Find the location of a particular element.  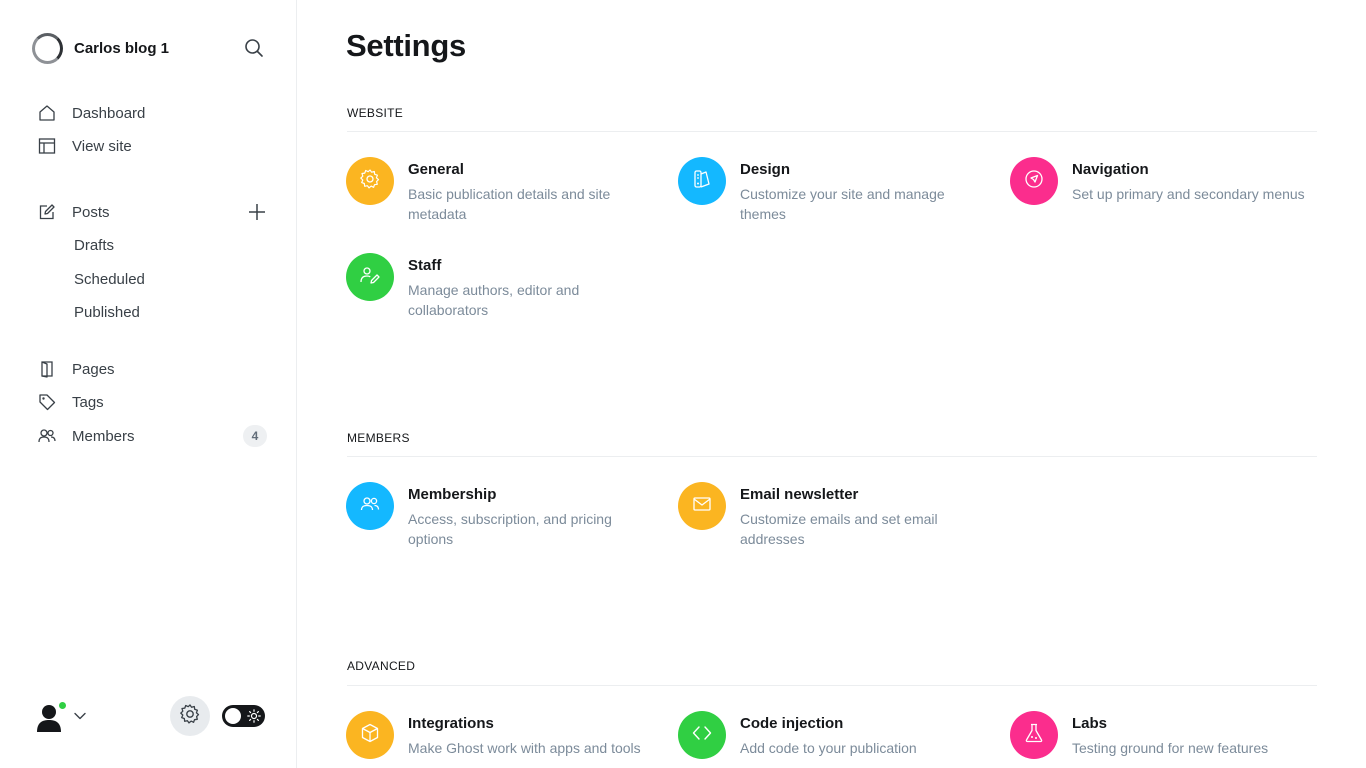

navigation-icon-circle is located at coordinates (1034, 181).